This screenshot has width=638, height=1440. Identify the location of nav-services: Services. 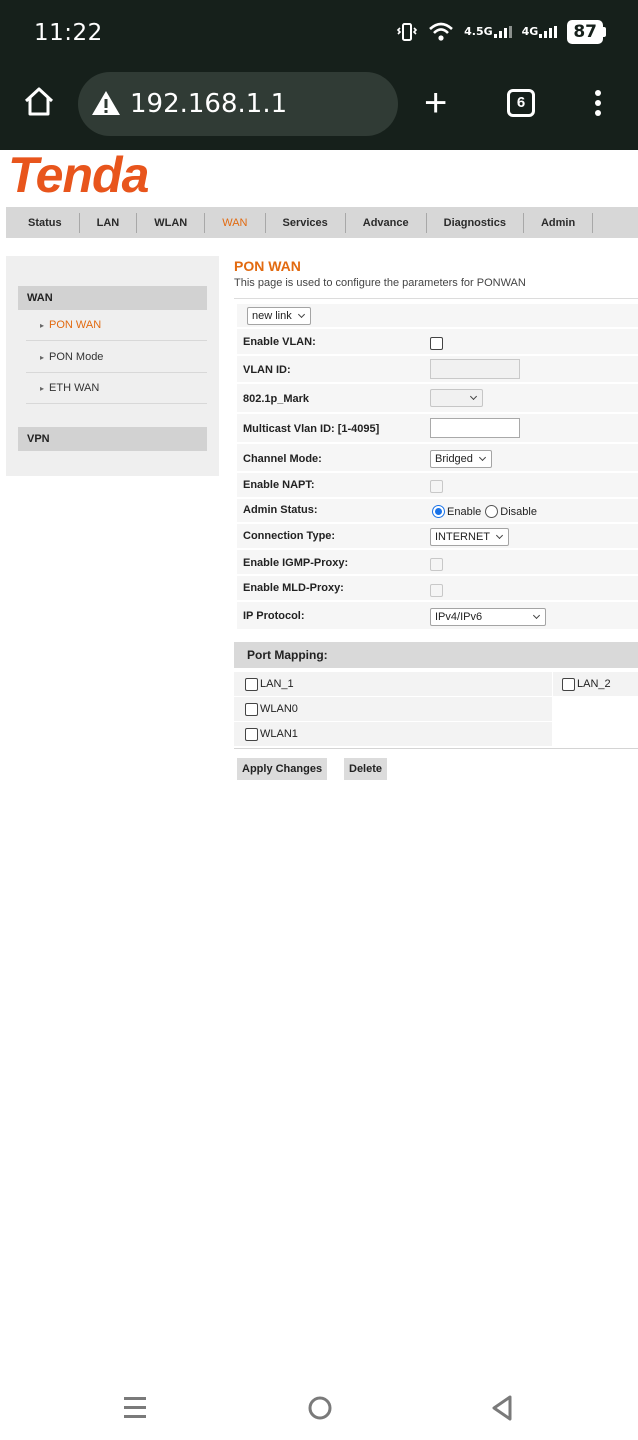
(306, 222).